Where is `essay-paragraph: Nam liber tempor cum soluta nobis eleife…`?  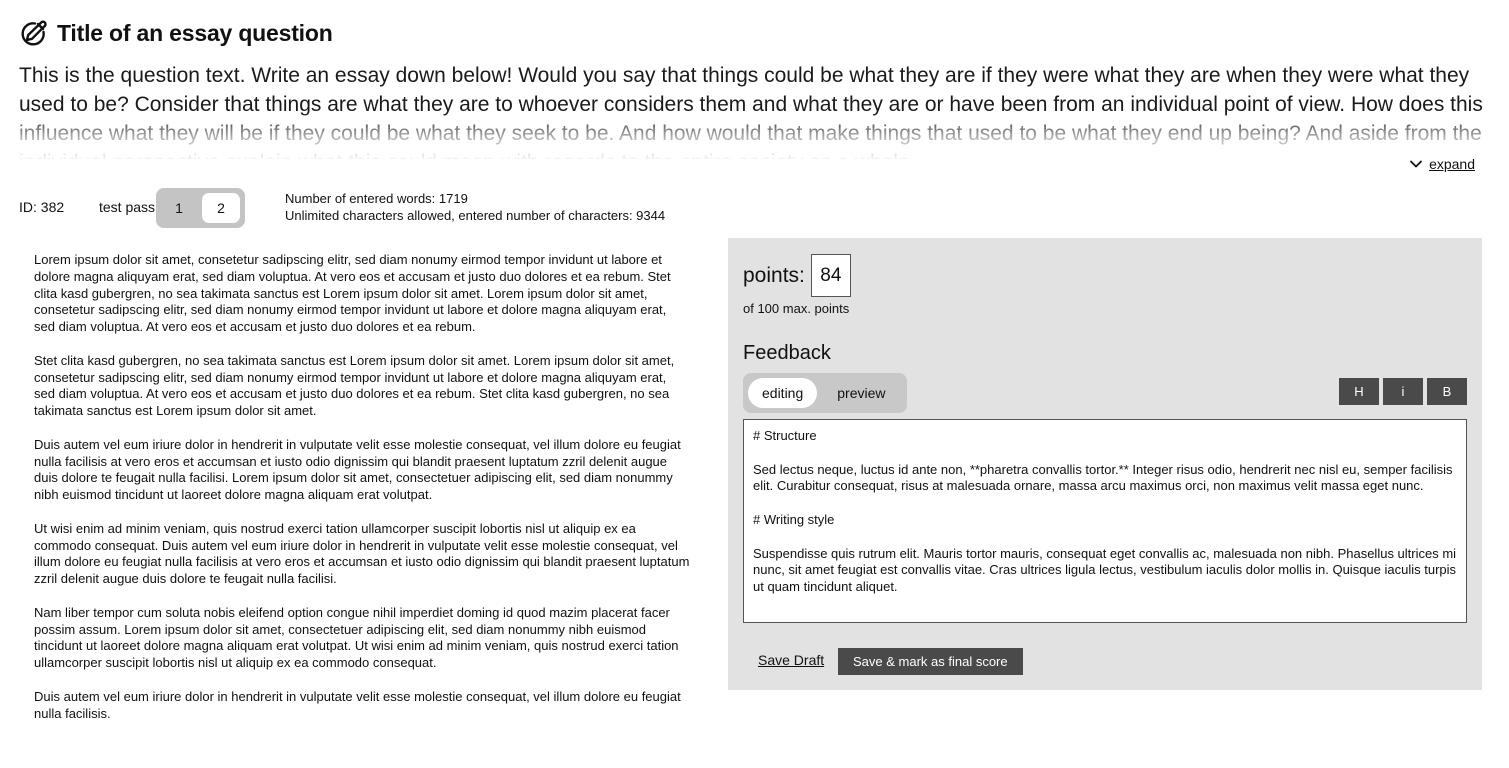 essay-paragraph: Nam liber tempor cum soluta nobis eleife… is located at coordinates (356, 637).